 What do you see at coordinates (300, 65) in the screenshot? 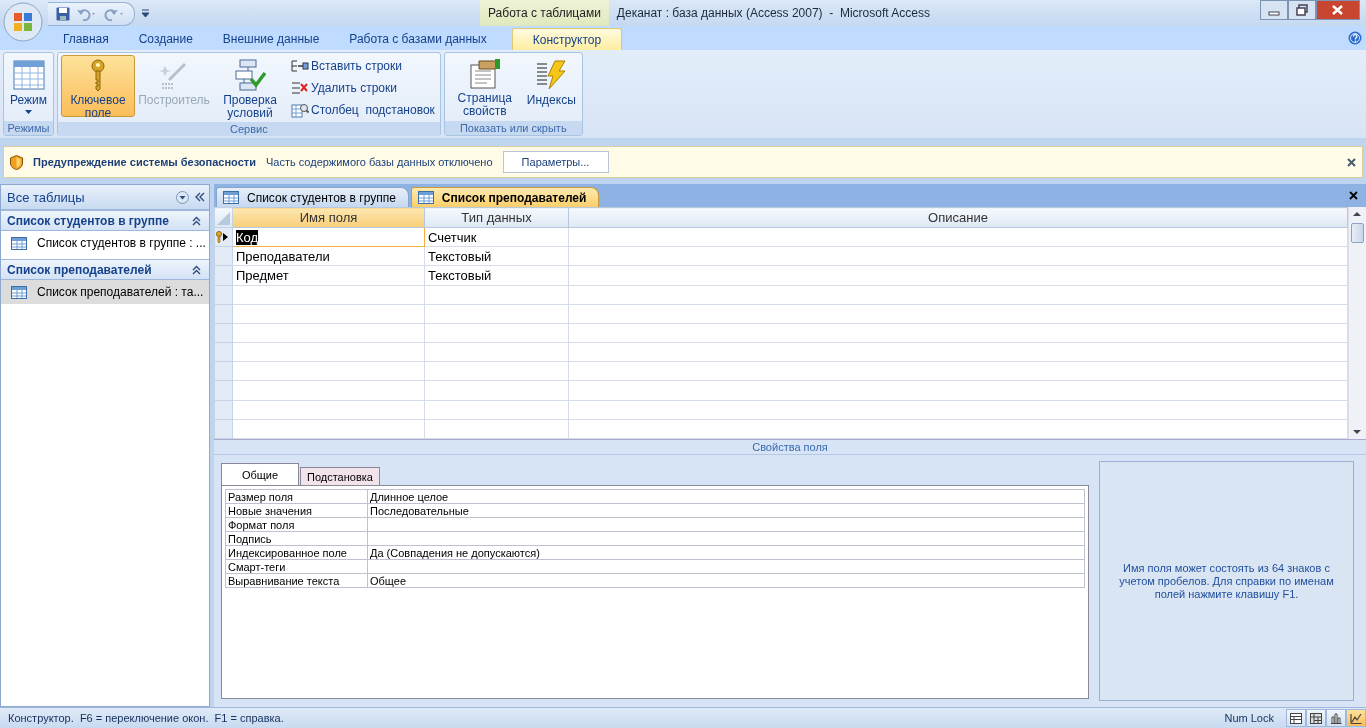
I see `insert-rows-icon` at bounding box center [300, 65].